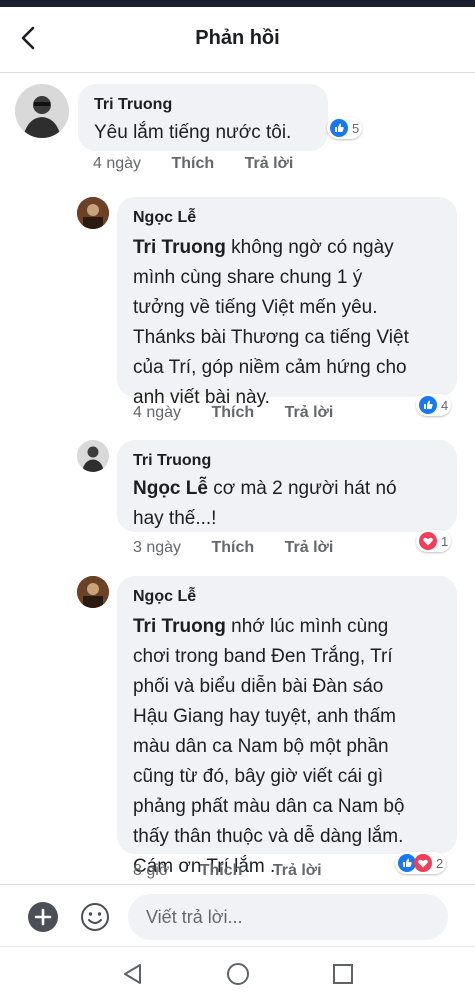 This screenshot has height=1001, width=475. I want to click on text-line: hay thế...!, so click(175, 518).